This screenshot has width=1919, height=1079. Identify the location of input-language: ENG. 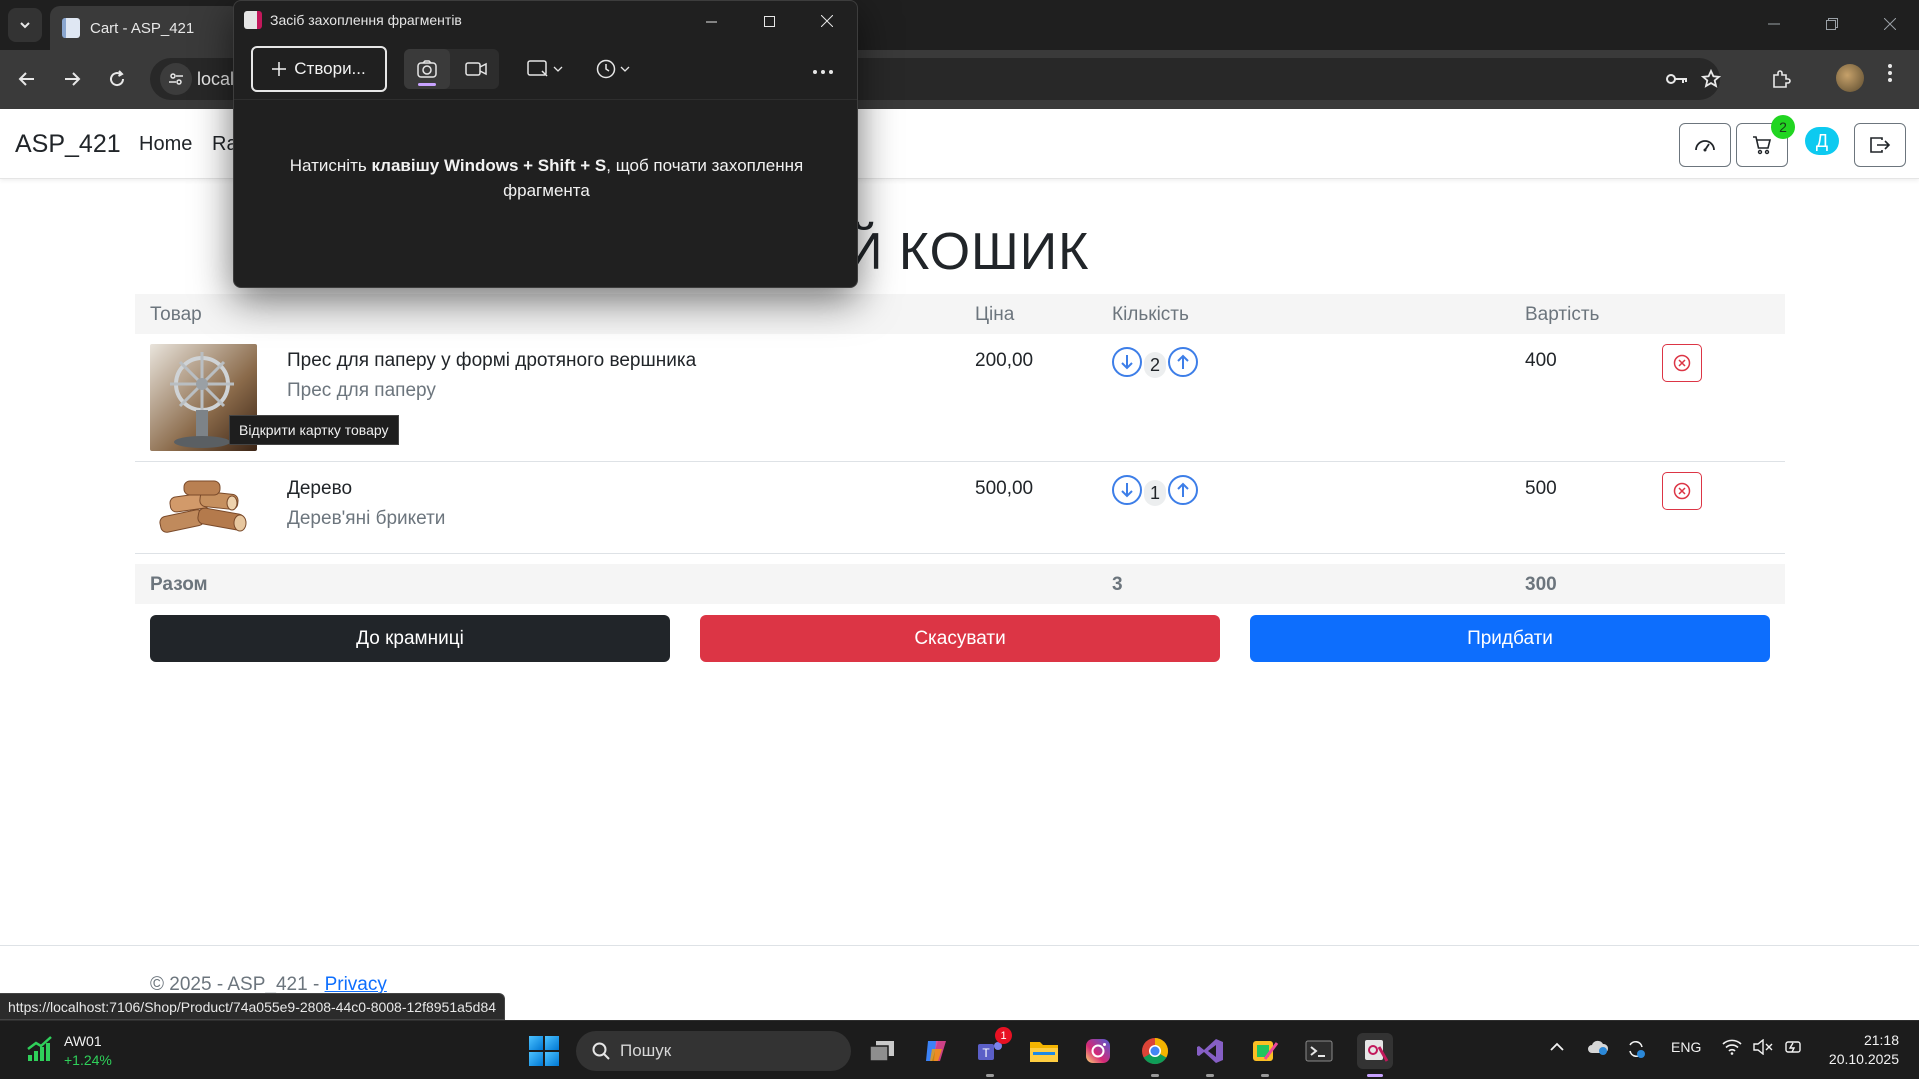
(1686, 1047).